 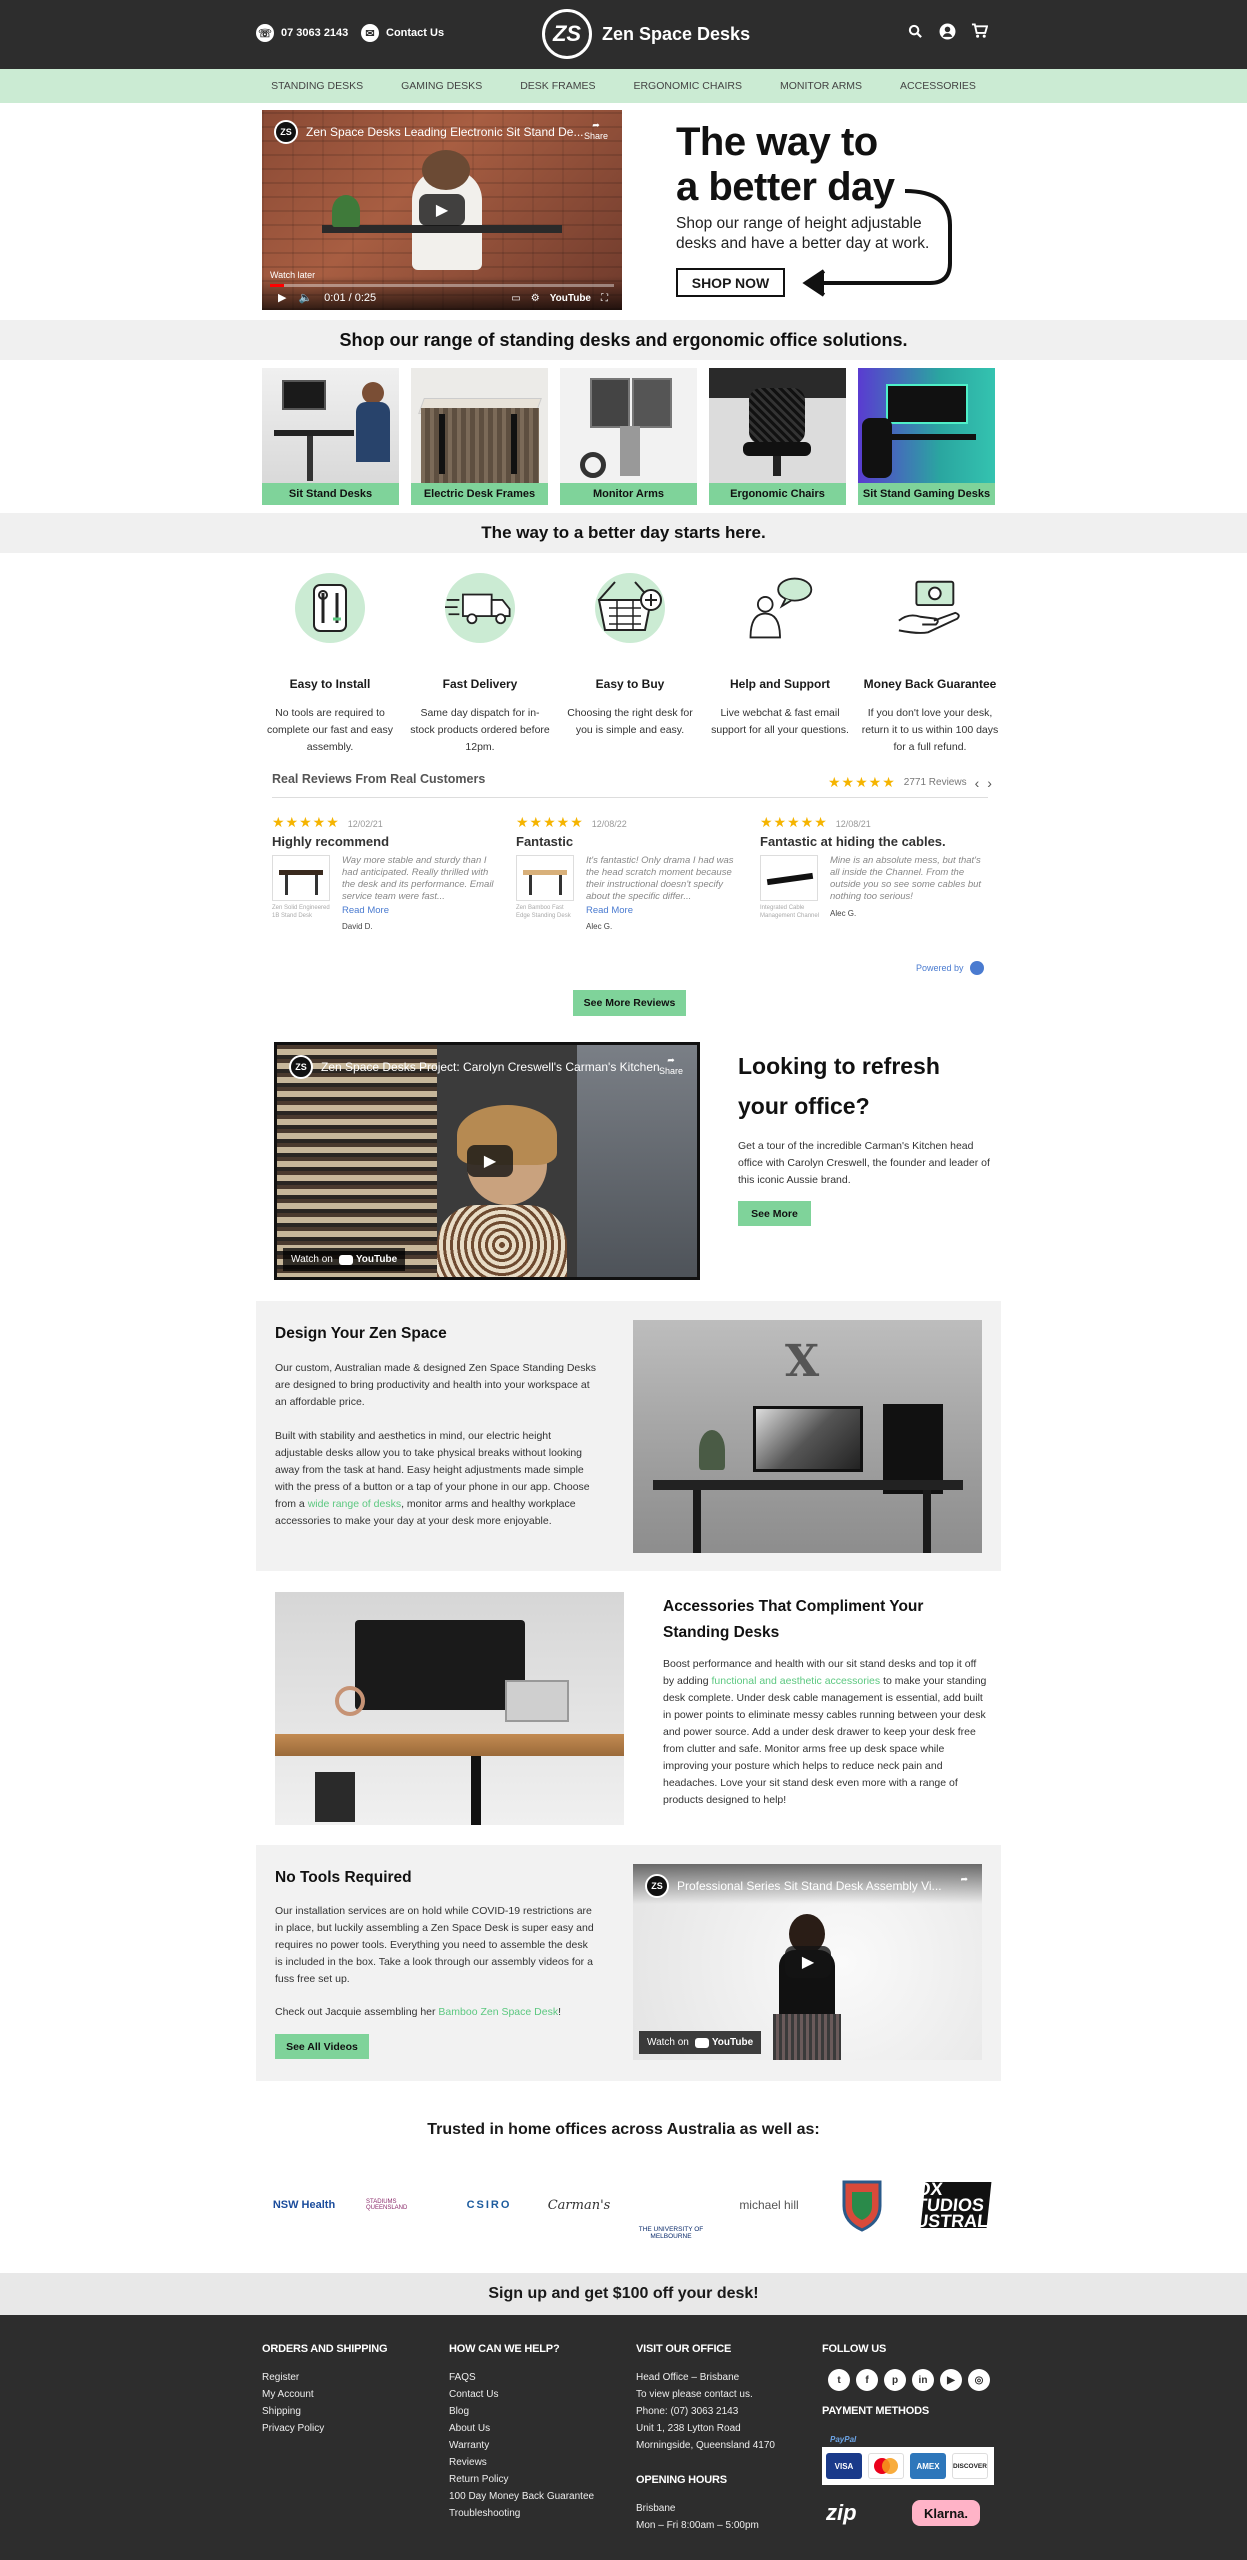 I want to click on play-icon: ▶, so click(x=282, y=297).